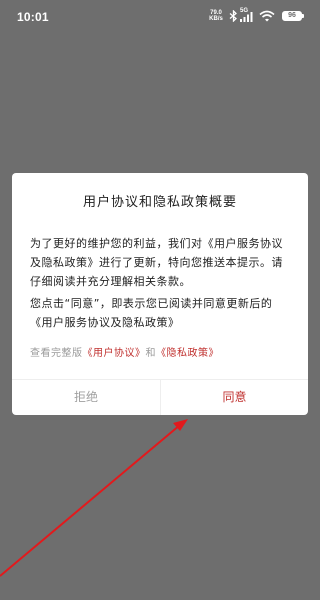  I want to click on status-bar: 10:01 79.0 KB/s 5G 96, so click(160, 17).